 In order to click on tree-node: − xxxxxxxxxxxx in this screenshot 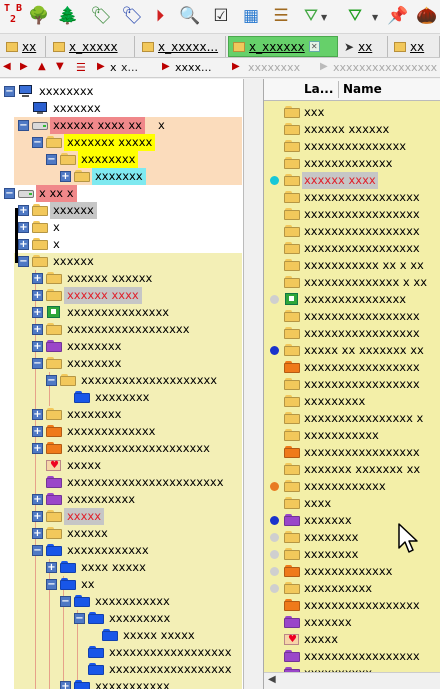, I will do `click(121, 550)`.